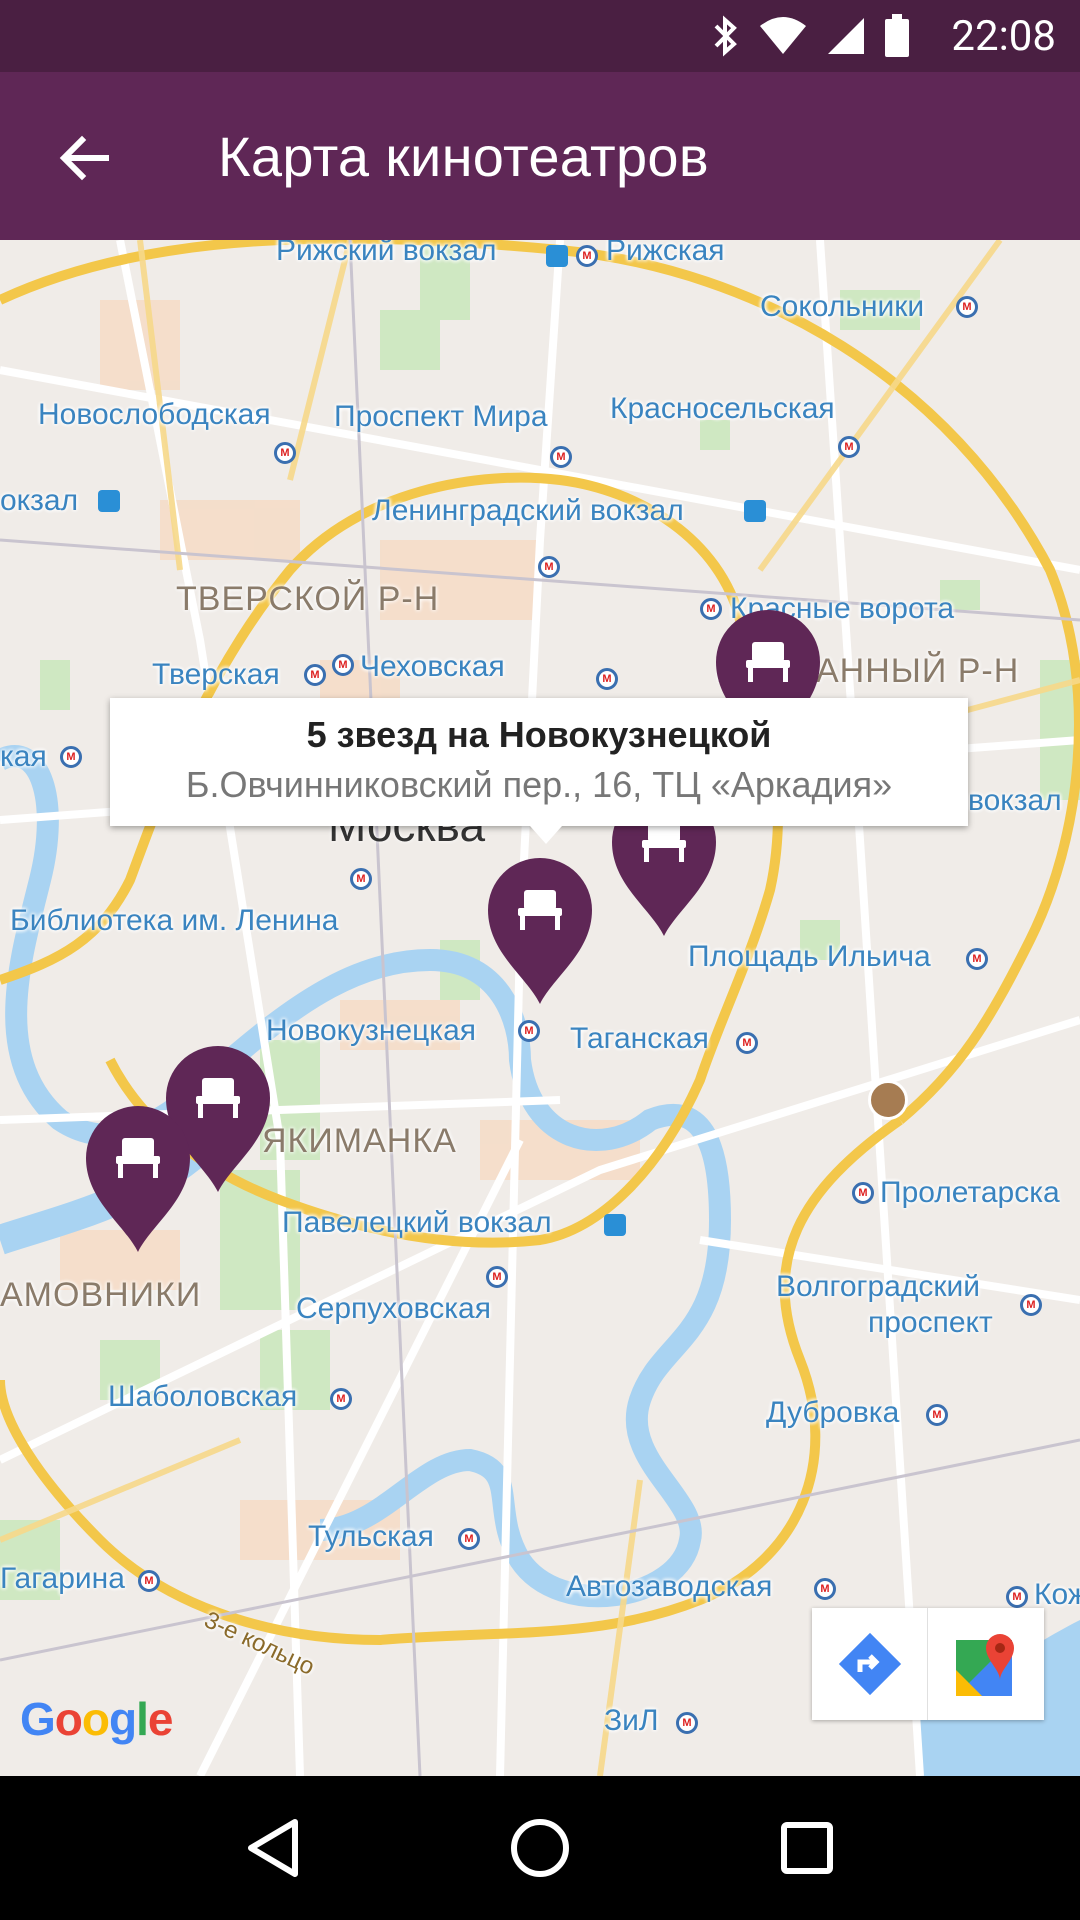 Image resolution: width=1080 pixels, height=1920 pixels. I want to click on back-button, so click(84, 158).